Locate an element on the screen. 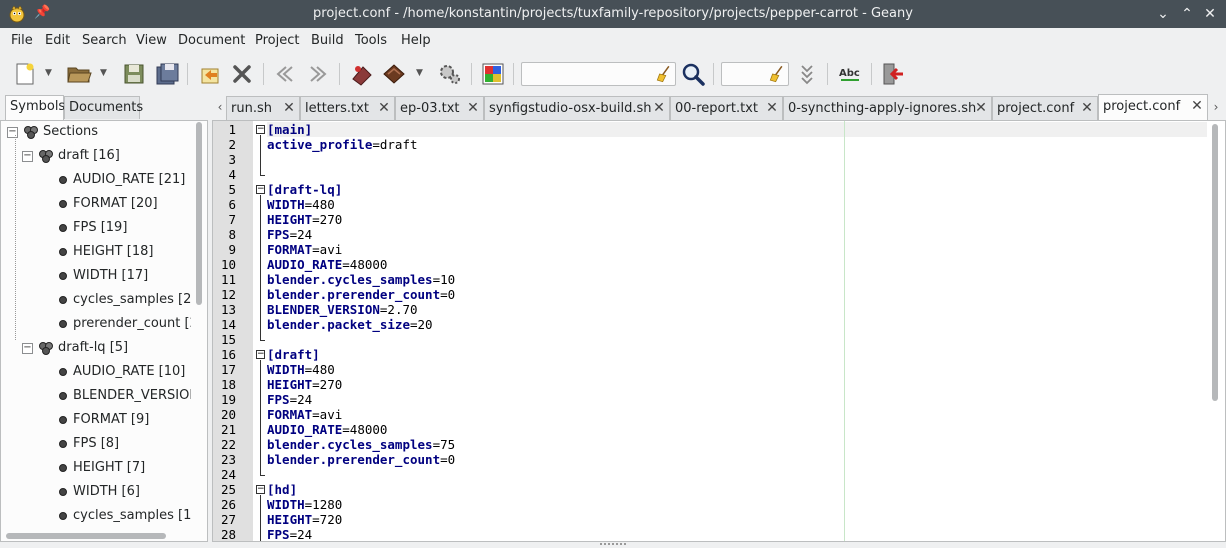 The height and width of the screenshot is (548, 1226). tree-item: − draft [16] is located at coordinates (96, 157).